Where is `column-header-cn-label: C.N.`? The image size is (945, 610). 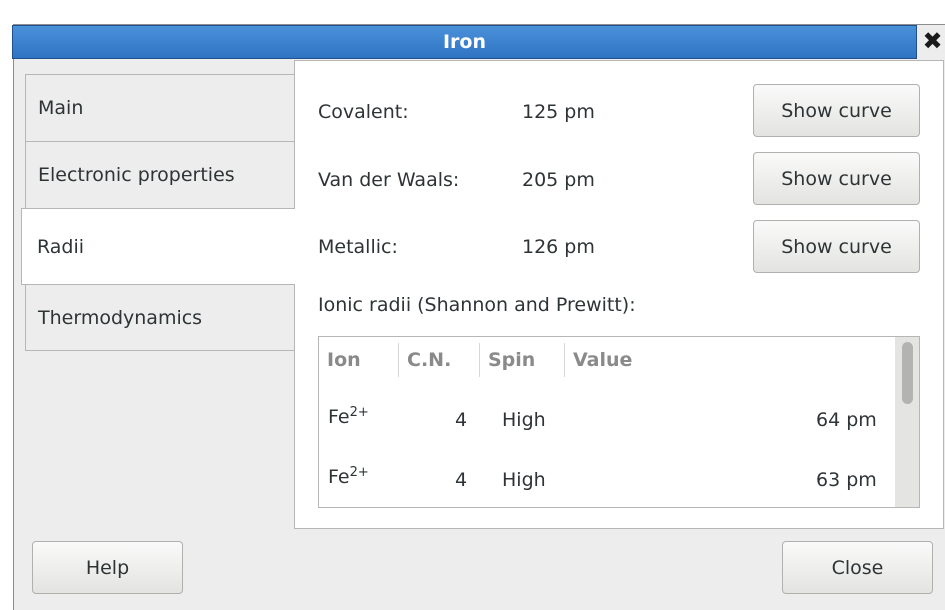
column-header-cn-label: C.N. is located at coordinates (429, 360).